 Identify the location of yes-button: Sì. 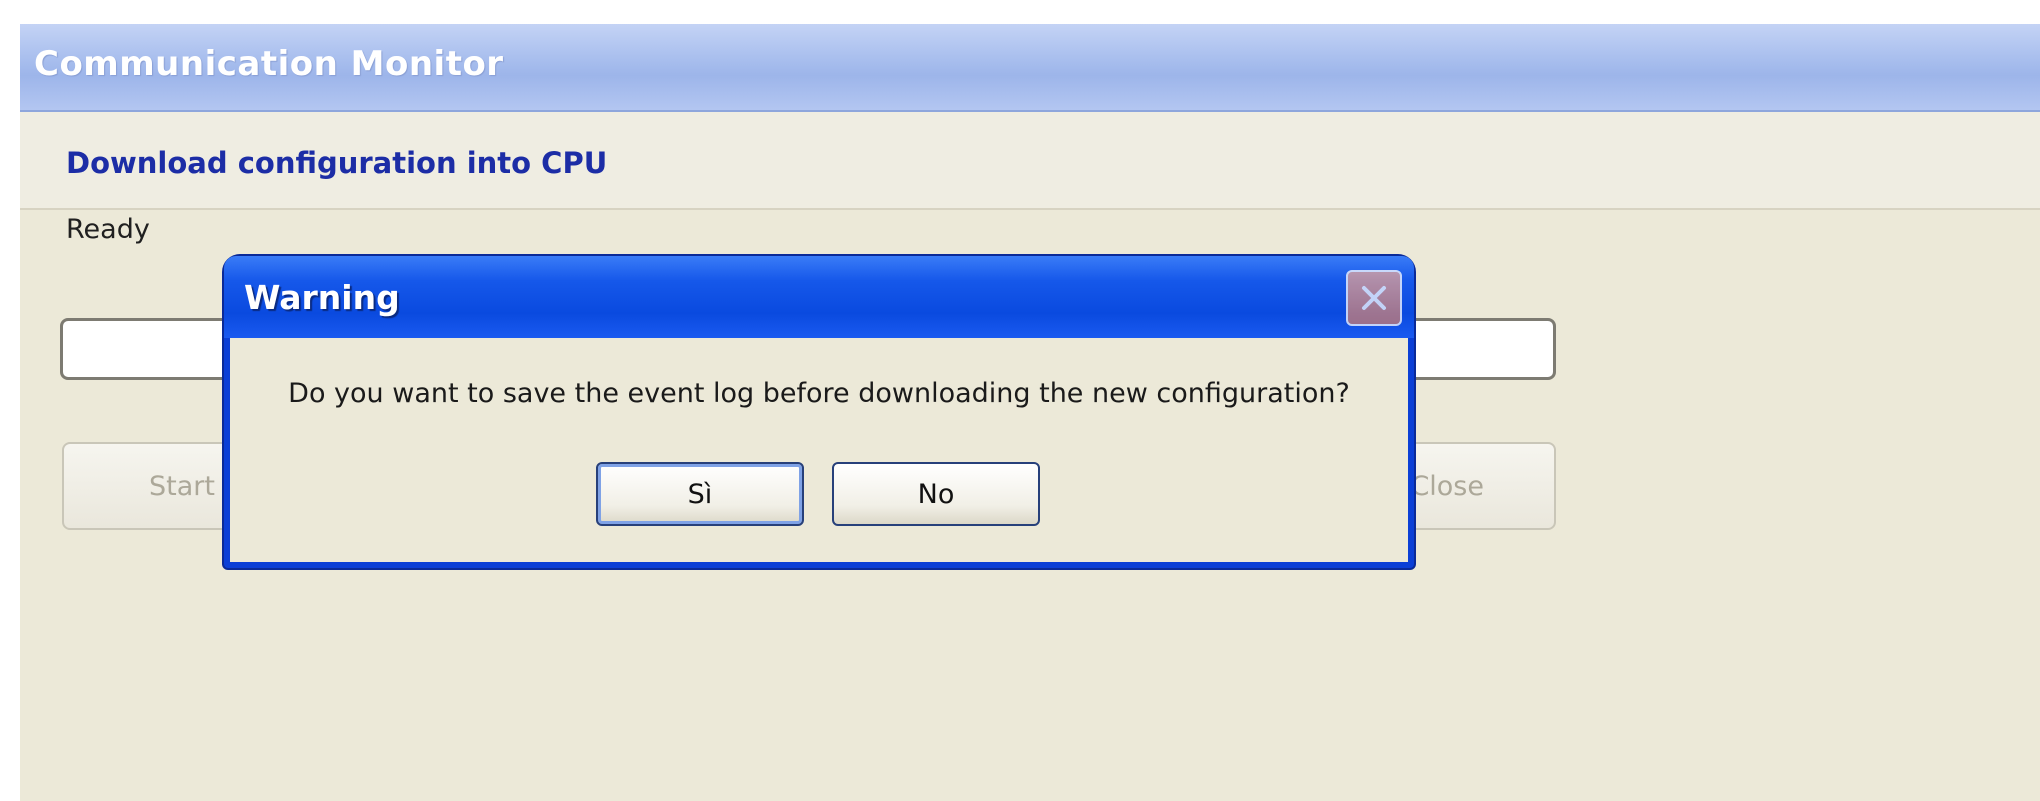
(700, 494).